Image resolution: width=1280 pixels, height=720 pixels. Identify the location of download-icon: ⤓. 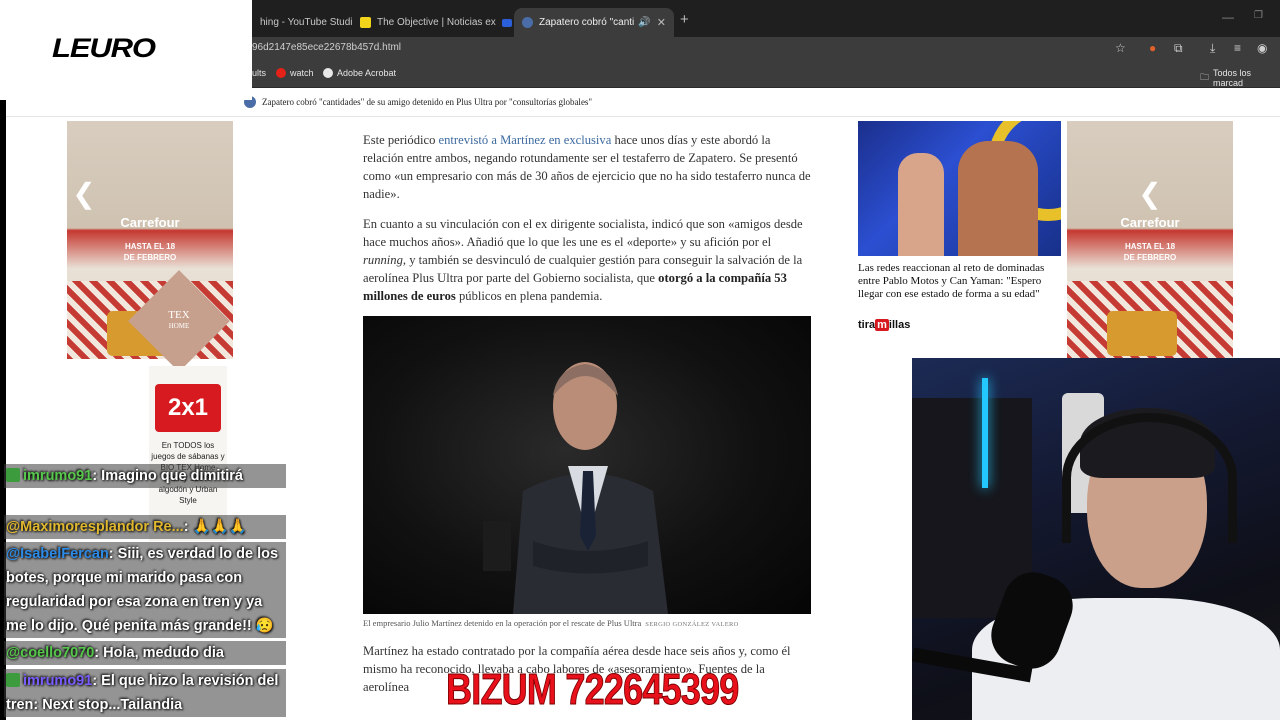
(1212, 48).